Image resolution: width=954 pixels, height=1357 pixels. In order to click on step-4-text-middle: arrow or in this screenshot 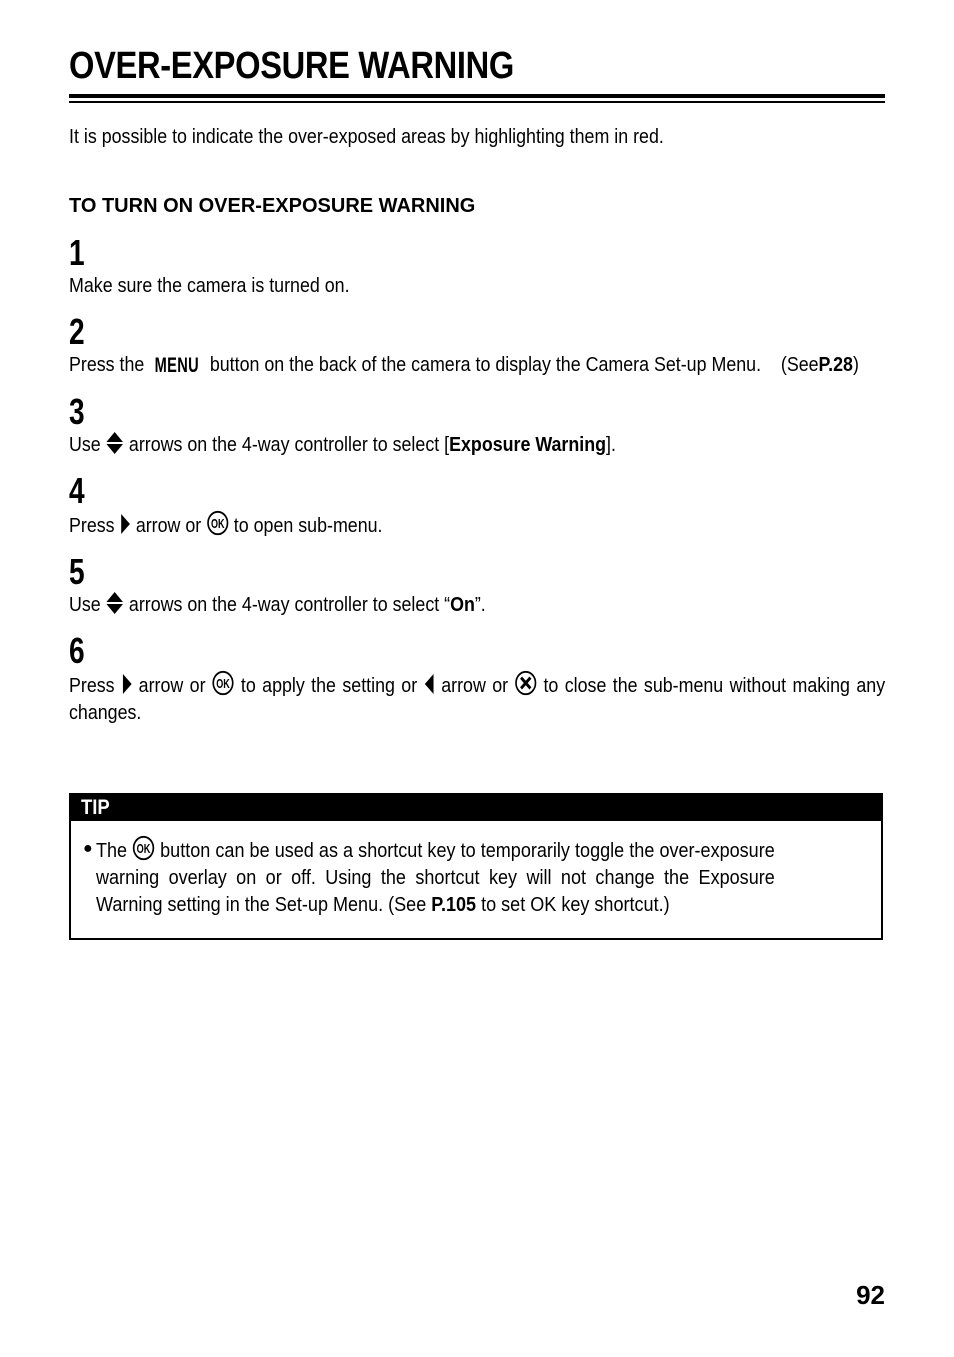, I will do `click(168, 525)`.